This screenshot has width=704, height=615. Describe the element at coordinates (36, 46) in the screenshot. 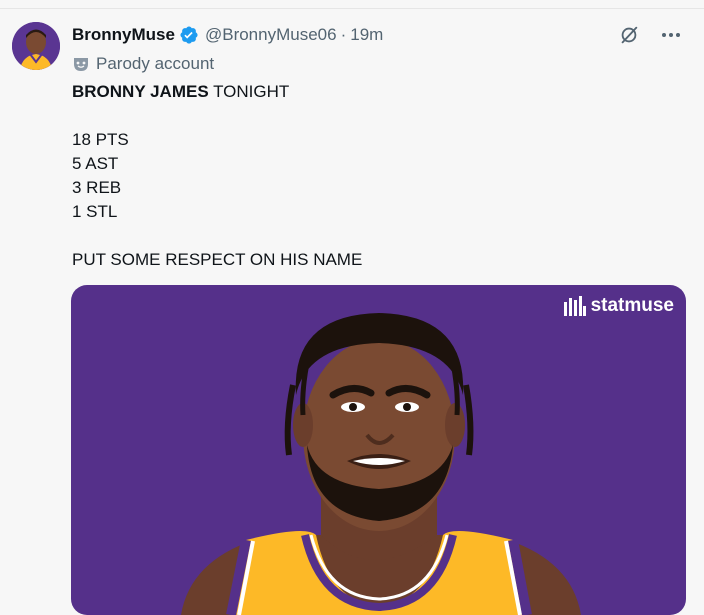

I see `avatar` at that location.